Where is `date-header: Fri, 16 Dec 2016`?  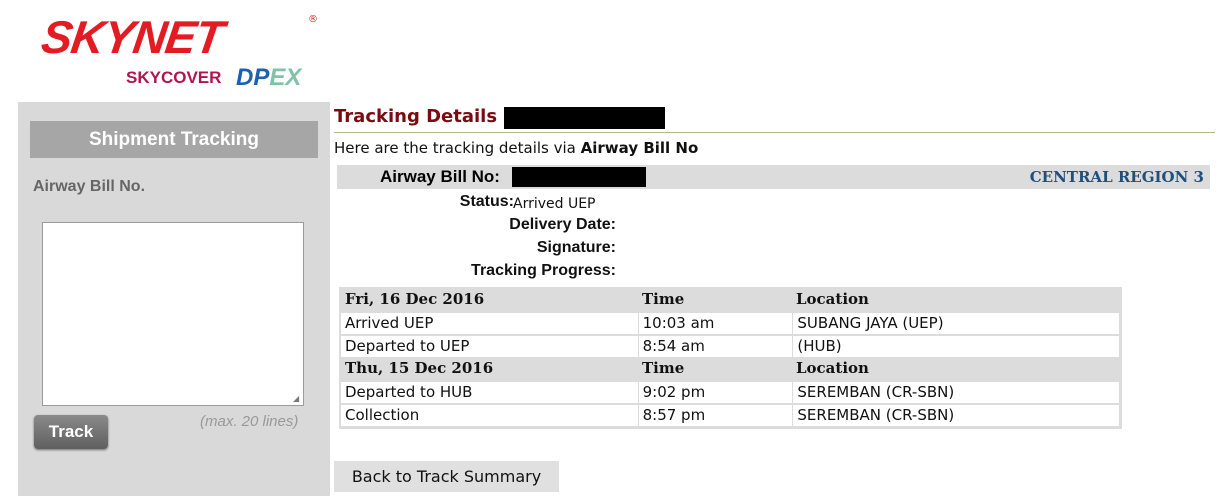 date-header: Fri, 16 Dec 2016 is located at coordinates (489, 300).